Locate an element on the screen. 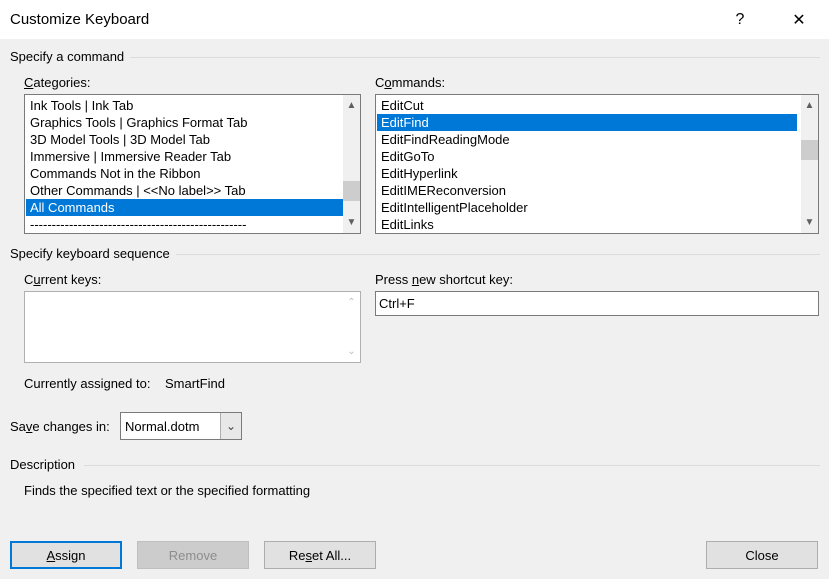 The image size is (829, 579). description-group-label: Description is located at coordinates (43, 464).